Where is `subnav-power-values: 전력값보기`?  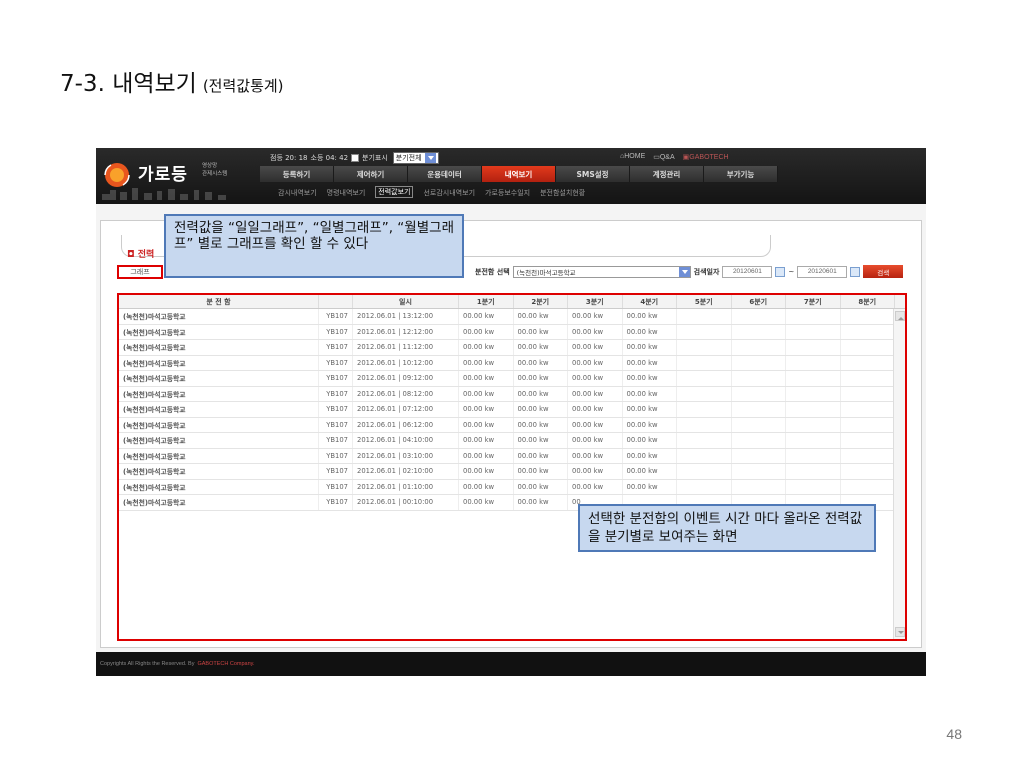
subnav-power-values: 전력값보기 is located at coordinates (394, 192).